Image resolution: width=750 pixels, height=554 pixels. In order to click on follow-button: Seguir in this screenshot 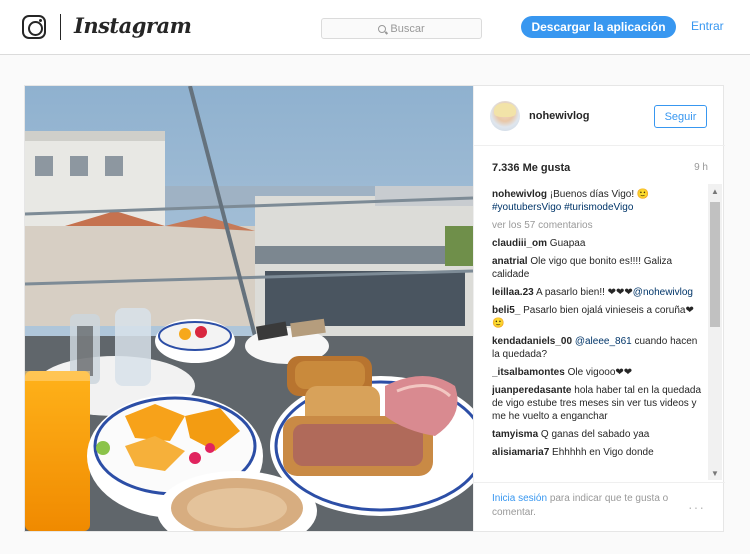, I will do `click(680, 116)`.